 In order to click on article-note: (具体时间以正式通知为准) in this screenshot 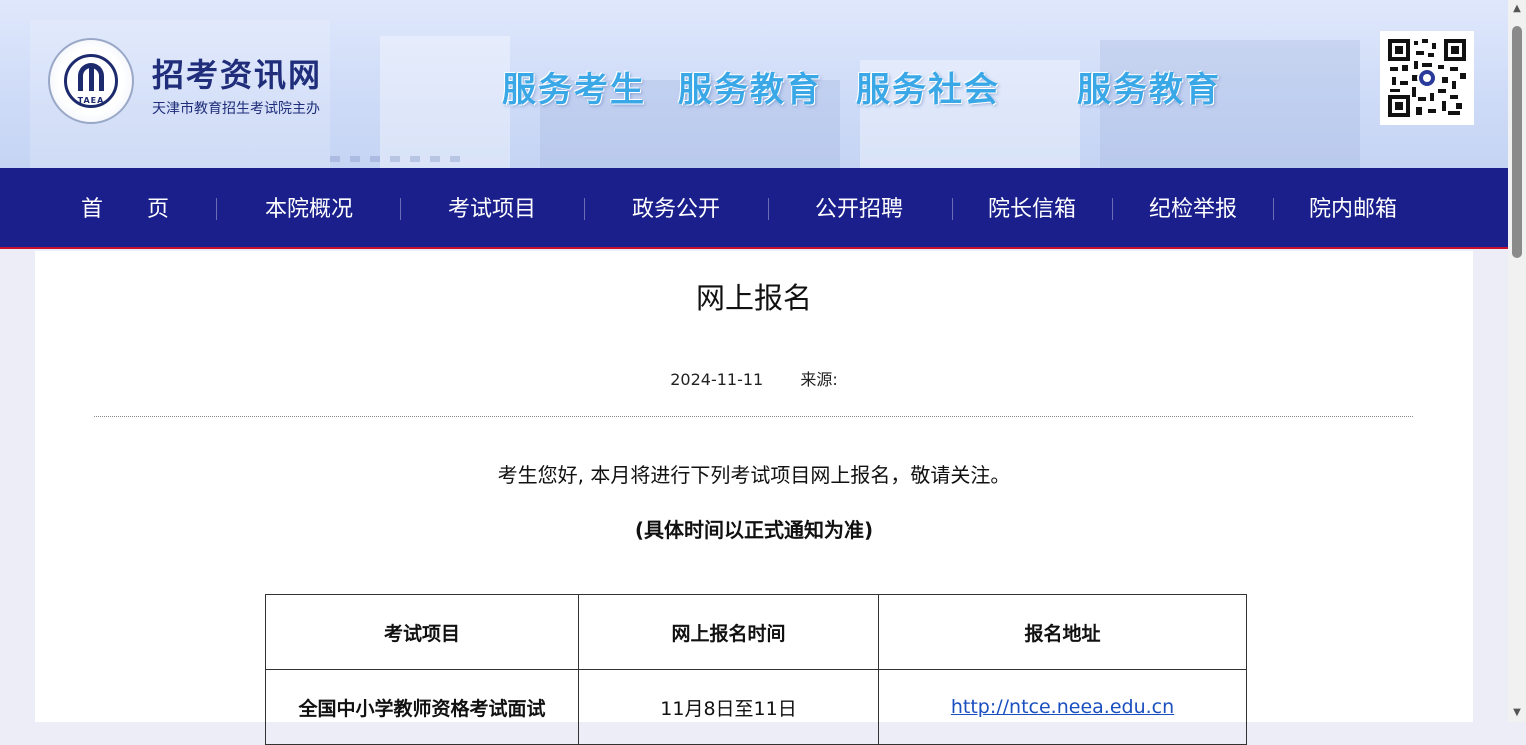, I will do `click(754, 530)`.